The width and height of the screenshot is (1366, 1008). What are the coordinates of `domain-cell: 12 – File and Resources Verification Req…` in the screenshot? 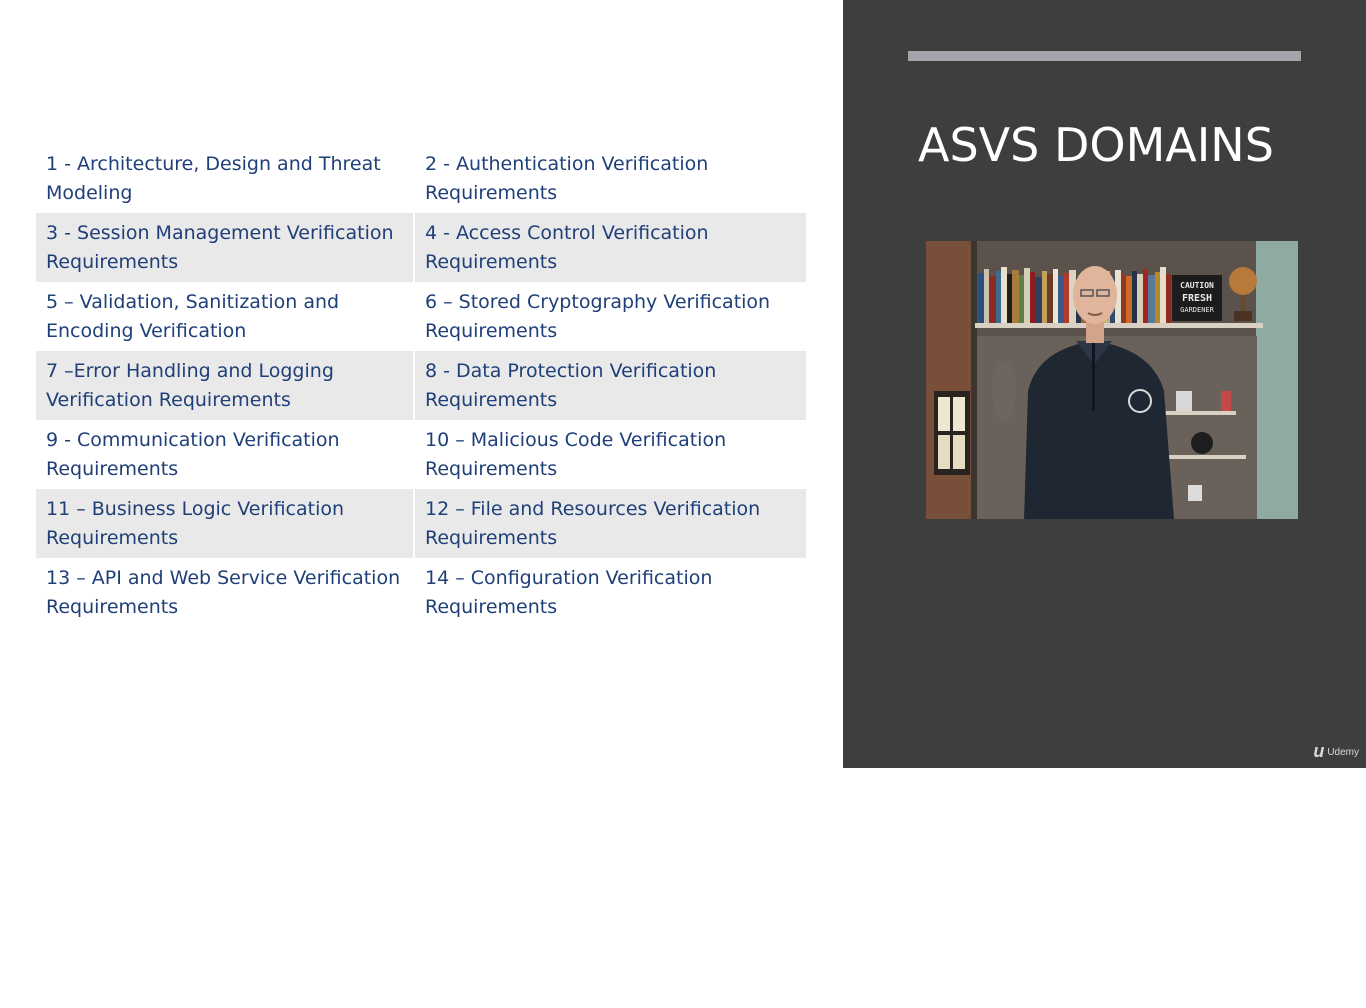 It's located at (609, 523).